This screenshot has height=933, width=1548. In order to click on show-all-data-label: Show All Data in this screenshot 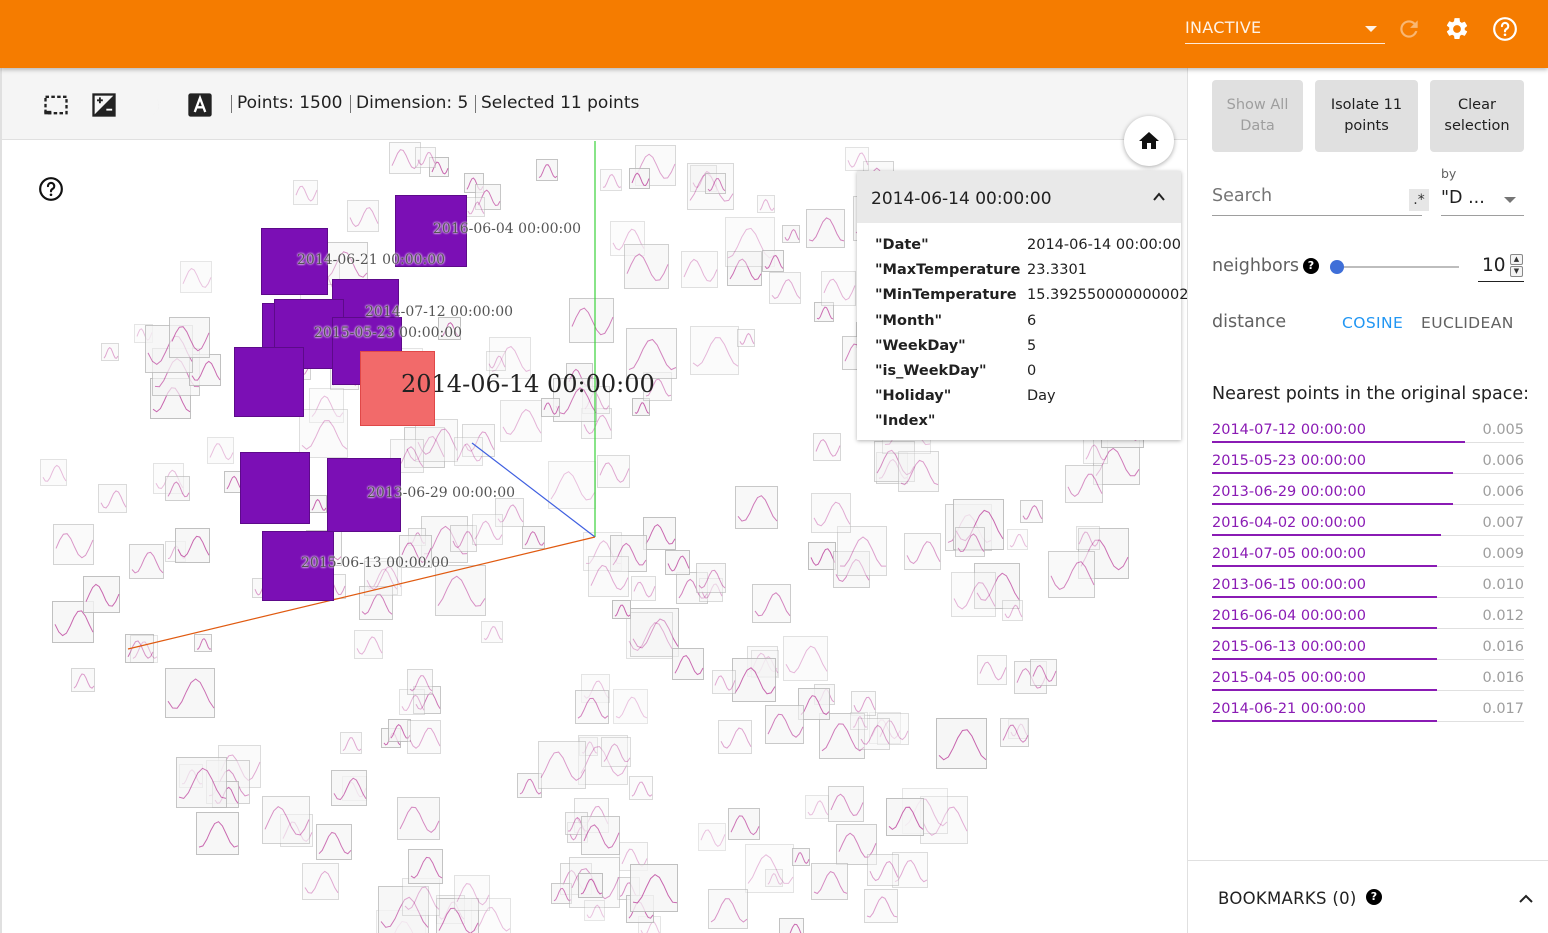, I will do `click(1257, 115)`.